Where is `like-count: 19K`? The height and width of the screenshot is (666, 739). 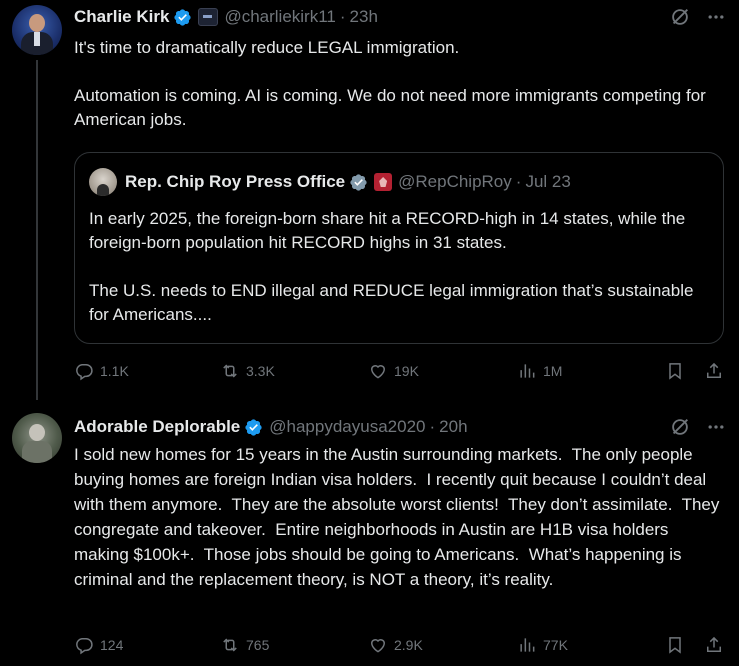 like-count: 19K is located at coordinates (406, 371).